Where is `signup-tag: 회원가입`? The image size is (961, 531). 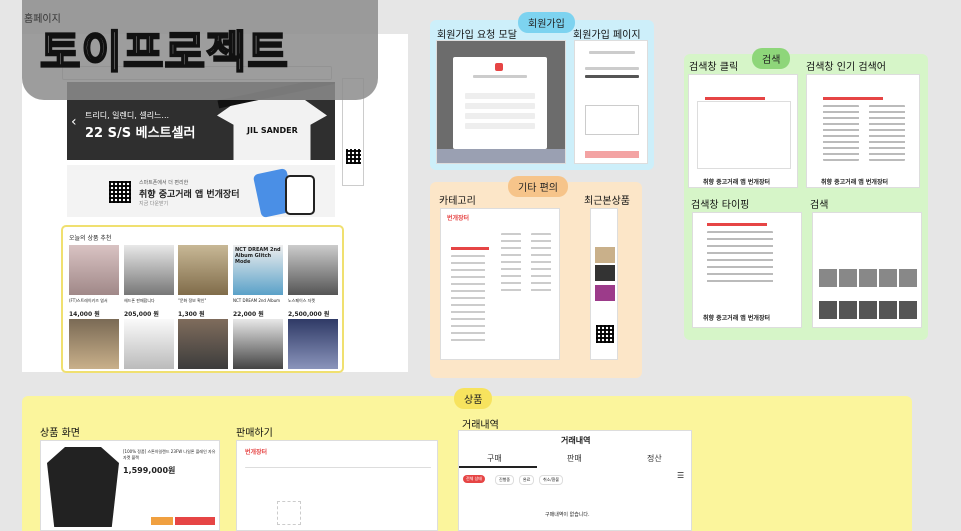
signup-tag: 회원가입 is located at coordinates (546, 22).